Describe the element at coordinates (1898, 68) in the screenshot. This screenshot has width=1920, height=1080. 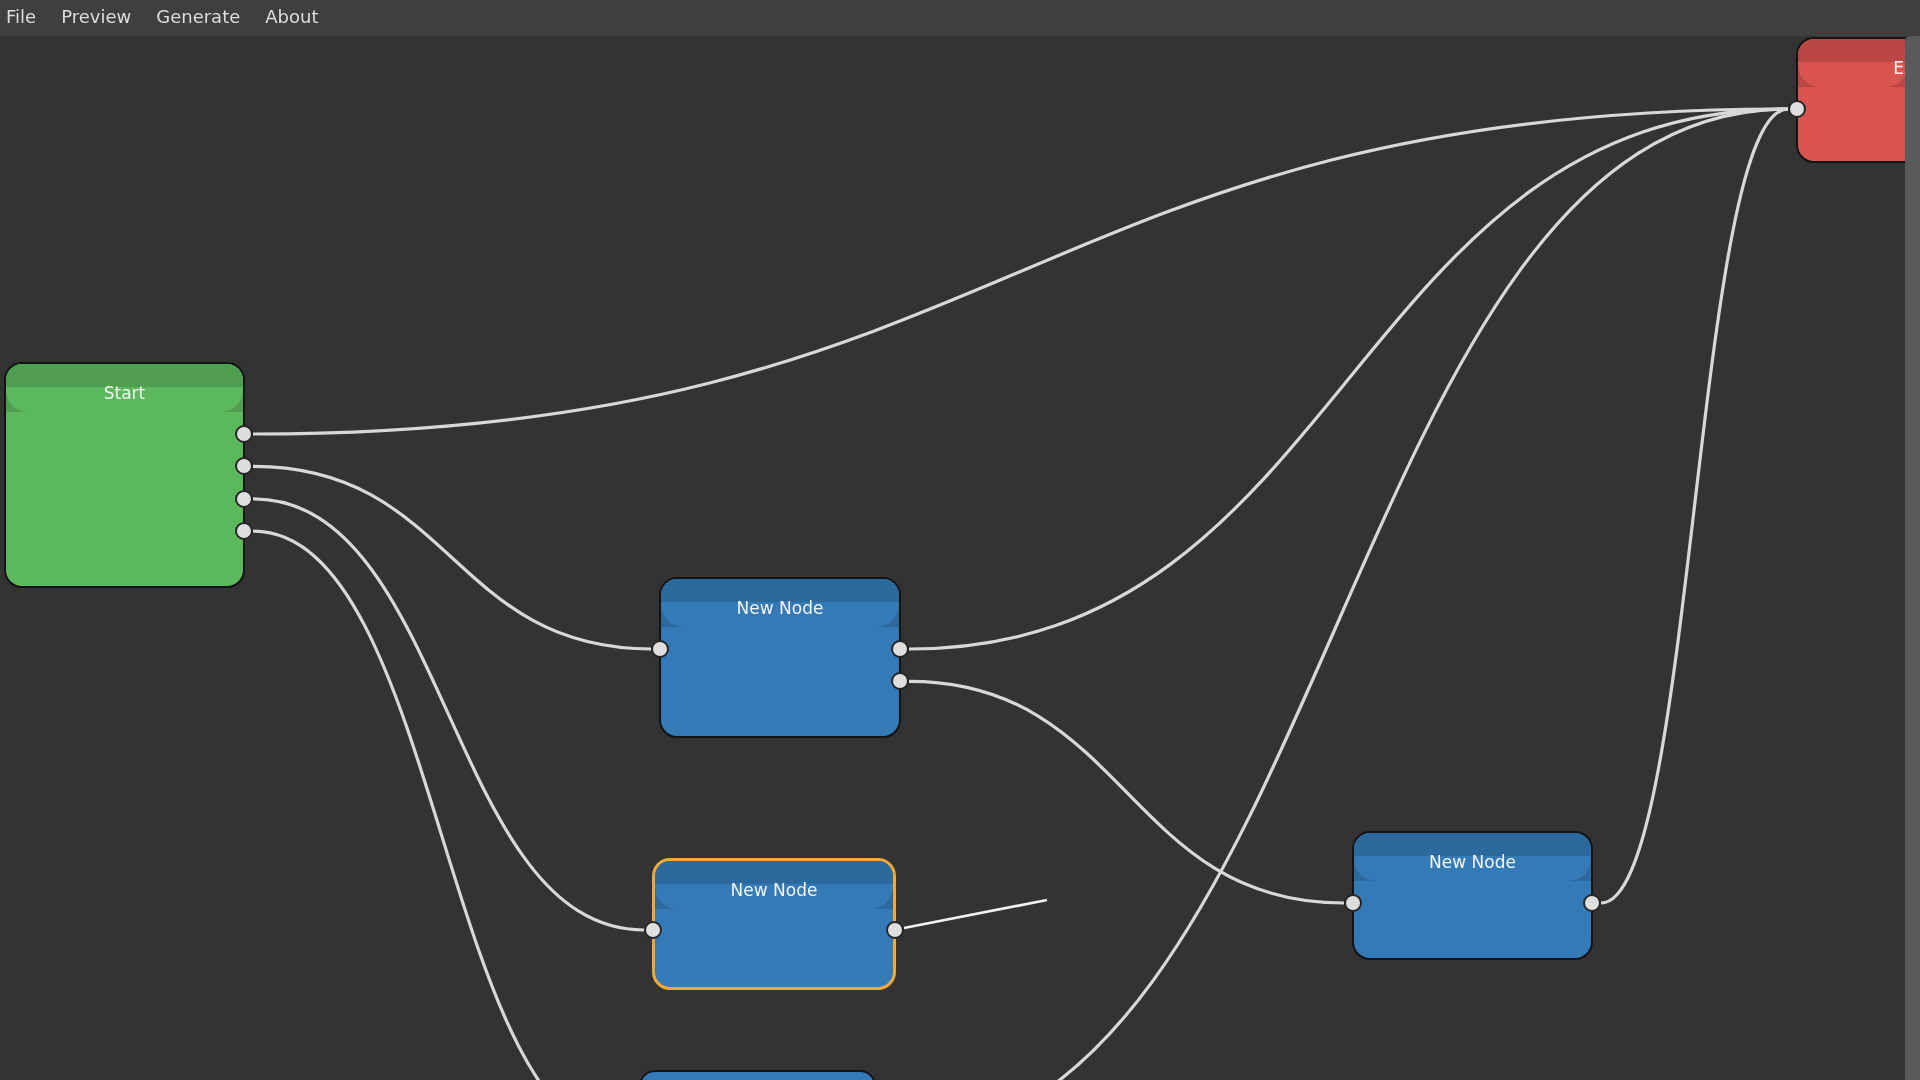
I see `node-title: E` at that location.